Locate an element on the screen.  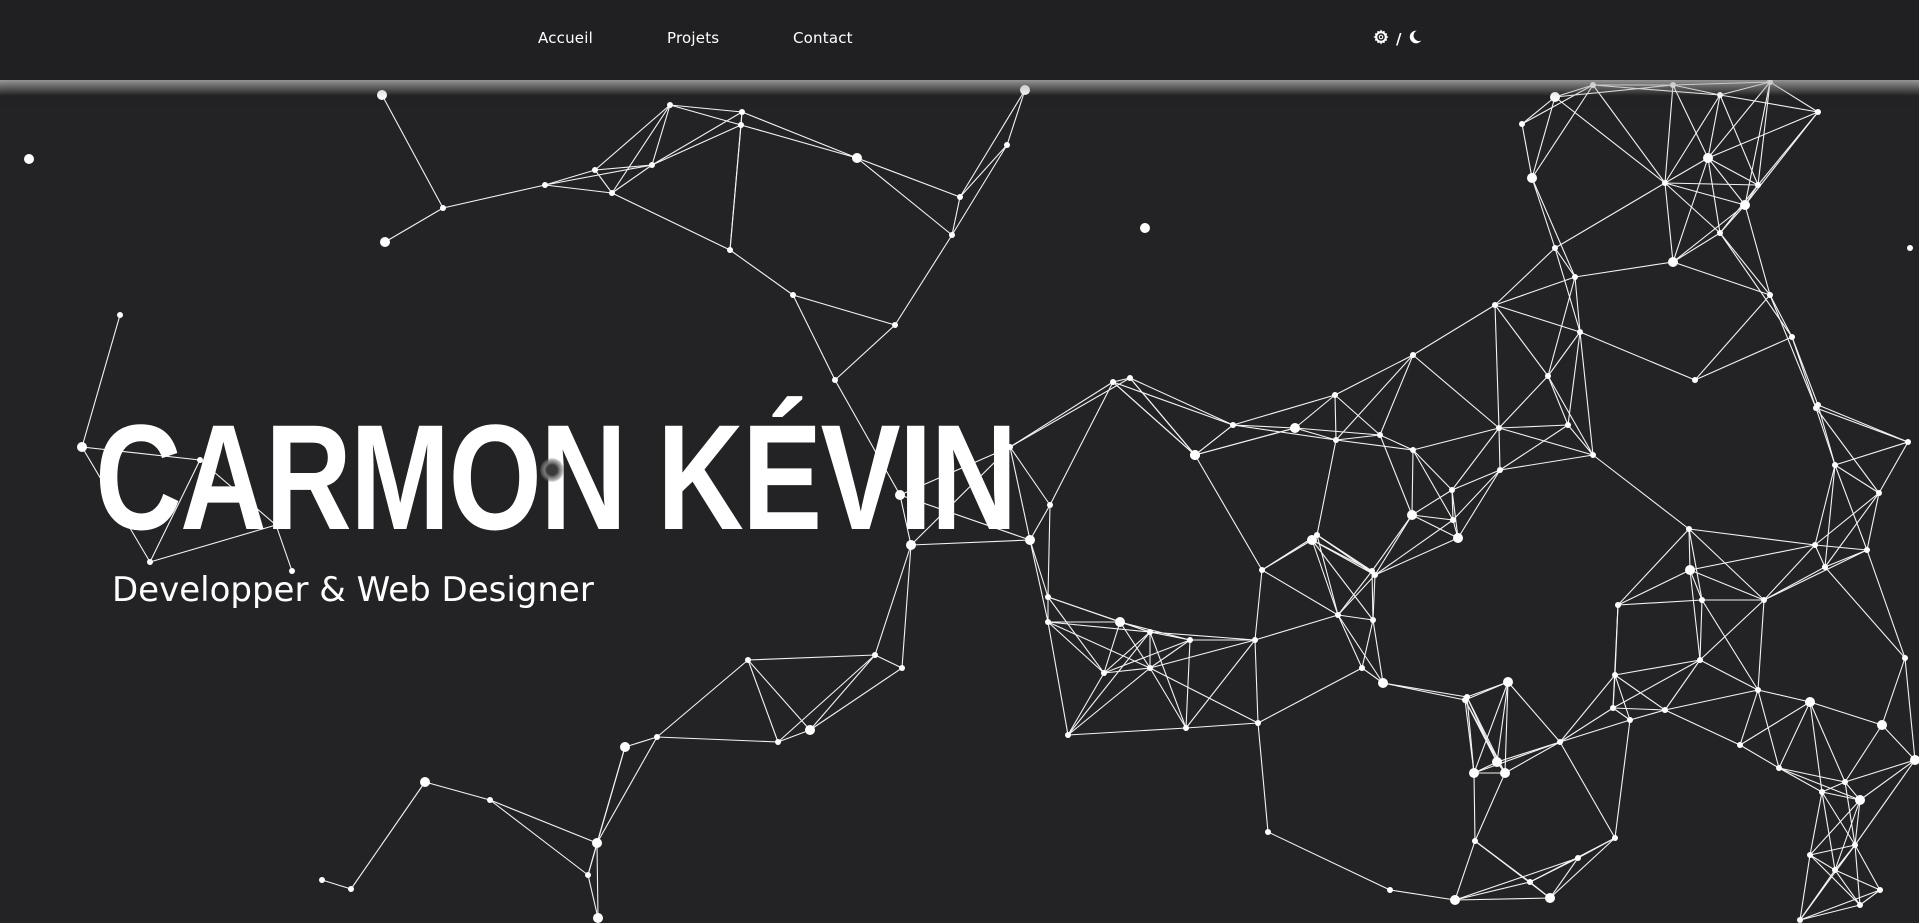
gear-icon is located at coordinates (1381, 39).